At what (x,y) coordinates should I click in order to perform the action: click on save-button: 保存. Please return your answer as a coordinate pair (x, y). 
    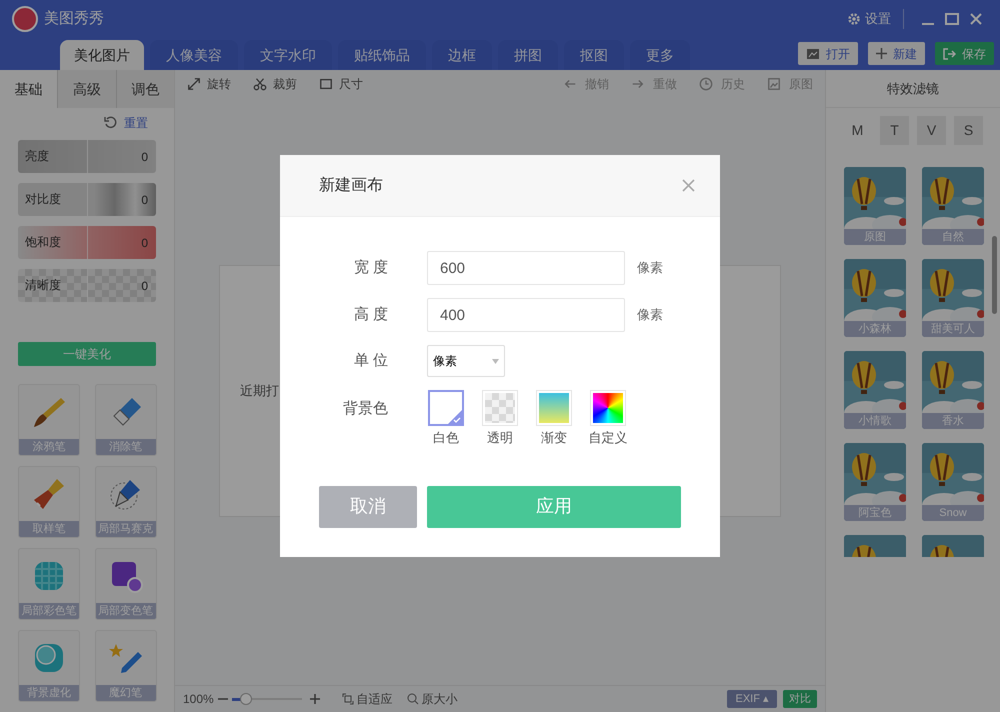
    Looking at the image, I should click on (964, 53).